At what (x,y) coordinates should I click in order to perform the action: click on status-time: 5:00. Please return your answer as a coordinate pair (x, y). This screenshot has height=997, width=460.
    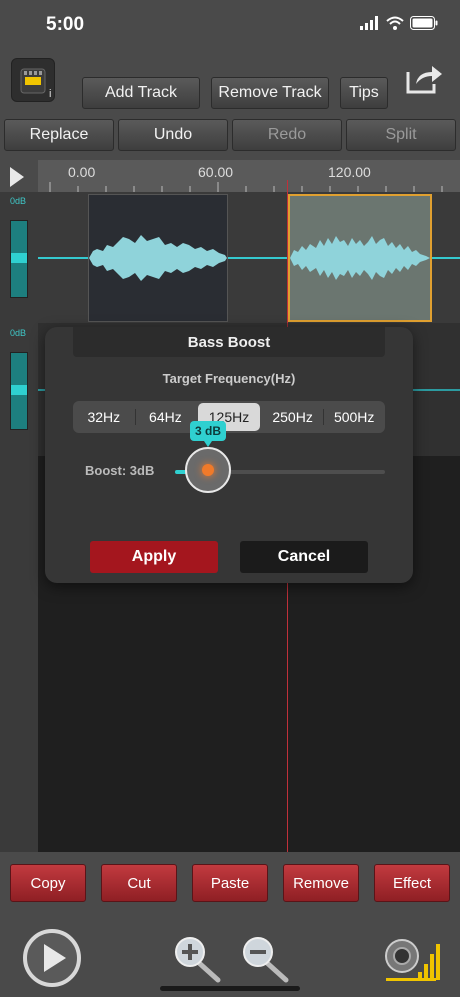
    Looking at the image, I should click on (65, 24).